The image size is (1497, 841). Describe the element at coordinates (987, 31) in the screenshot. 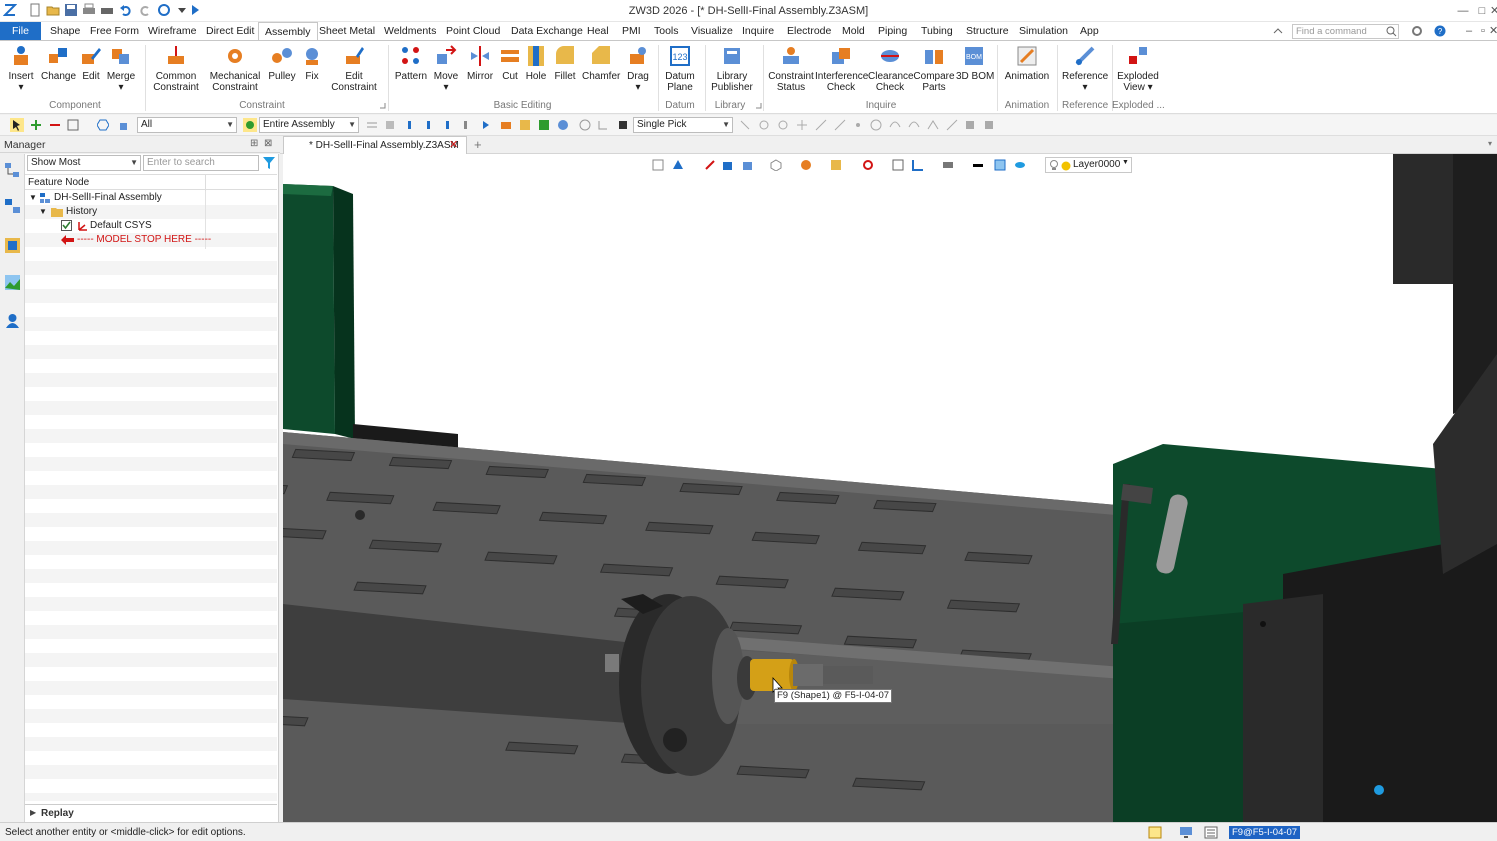

I see `tab-structure: Structure` at that location.